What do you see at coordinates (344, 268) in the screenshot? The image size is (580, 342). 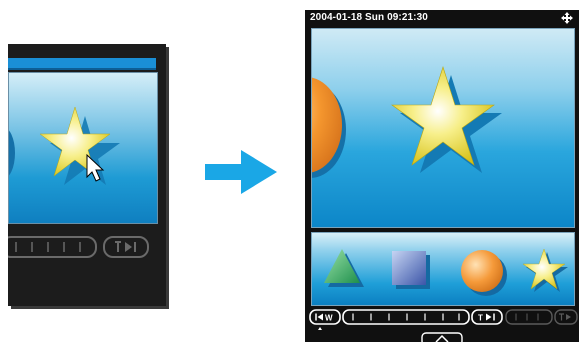 I see `thumbnail-triangle` at bounding box center [344, 268].